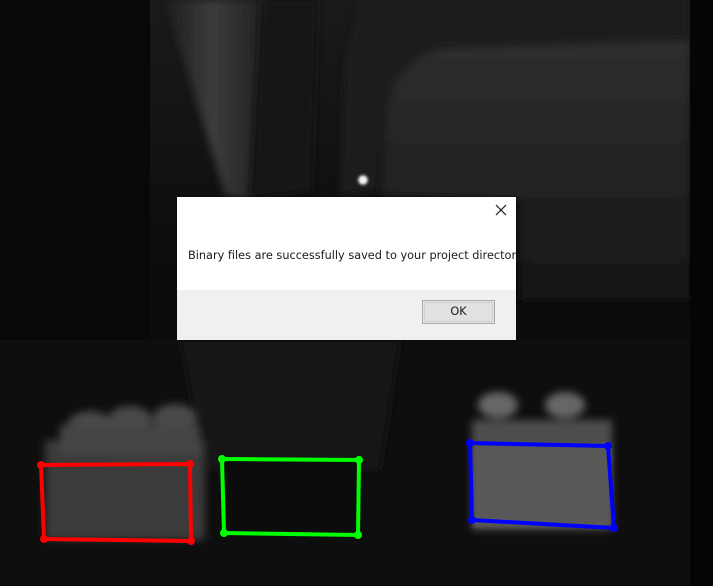 This screenshot has width=713, height=586. I want to click on close-icon, so click(501, 210).